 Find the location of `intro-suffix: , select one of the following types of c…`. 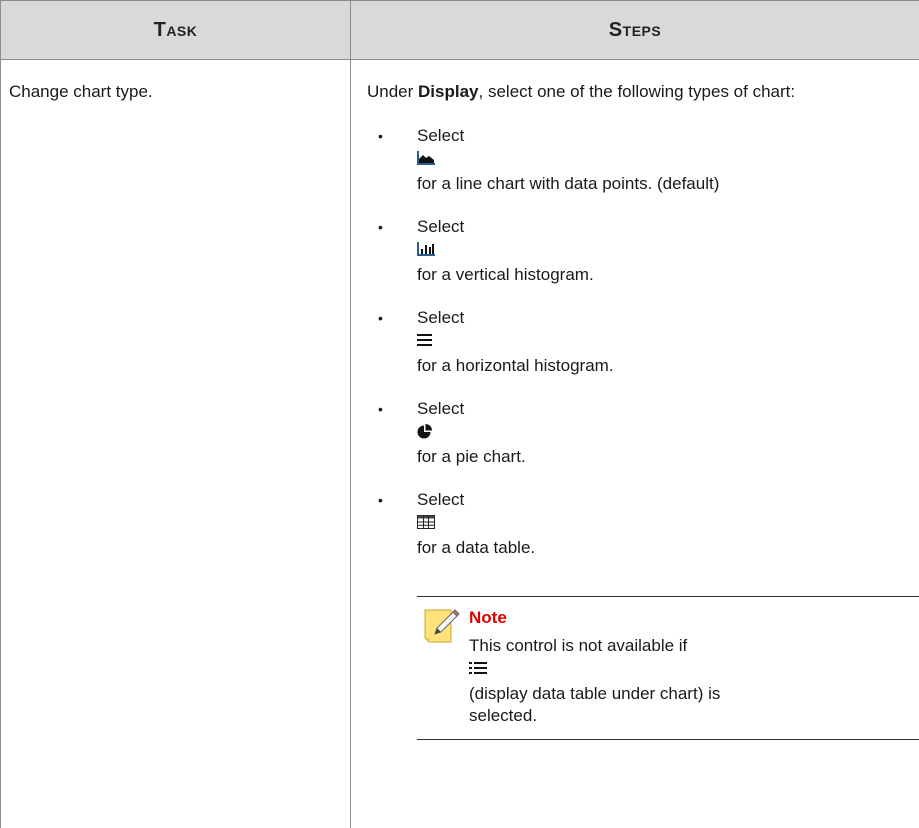

intro-suffix: , select one of the following types of c… is located at coordinates (637, 91).